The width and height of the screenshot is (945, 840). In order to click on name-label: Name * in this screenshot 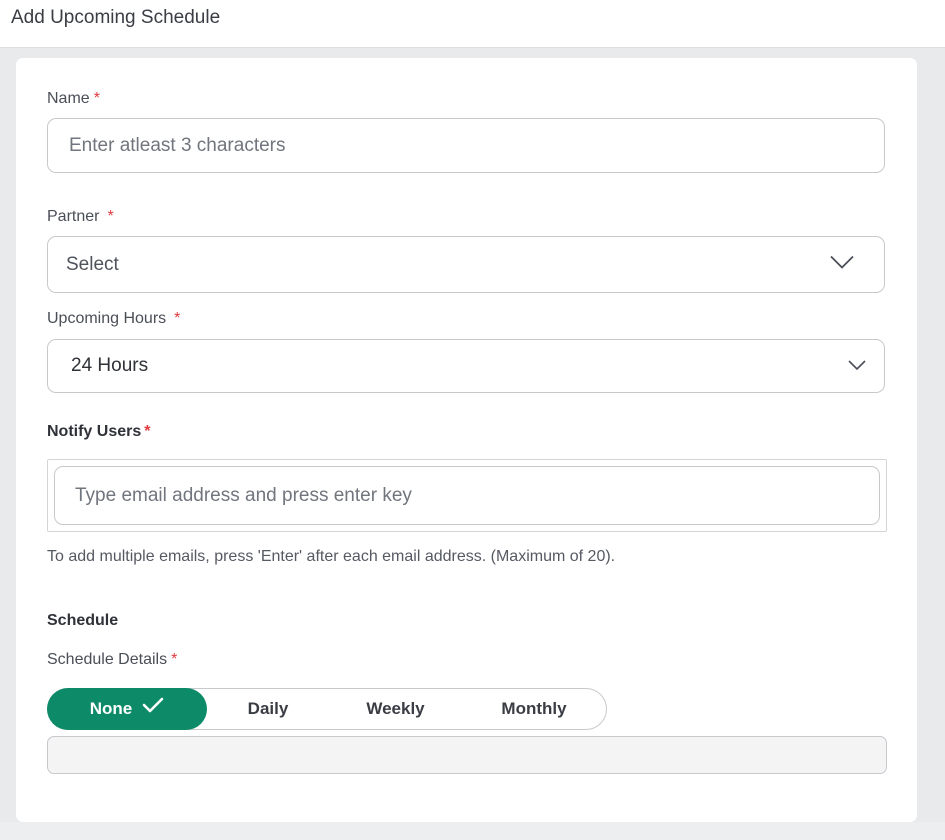, I will do `click(73, 99)`.